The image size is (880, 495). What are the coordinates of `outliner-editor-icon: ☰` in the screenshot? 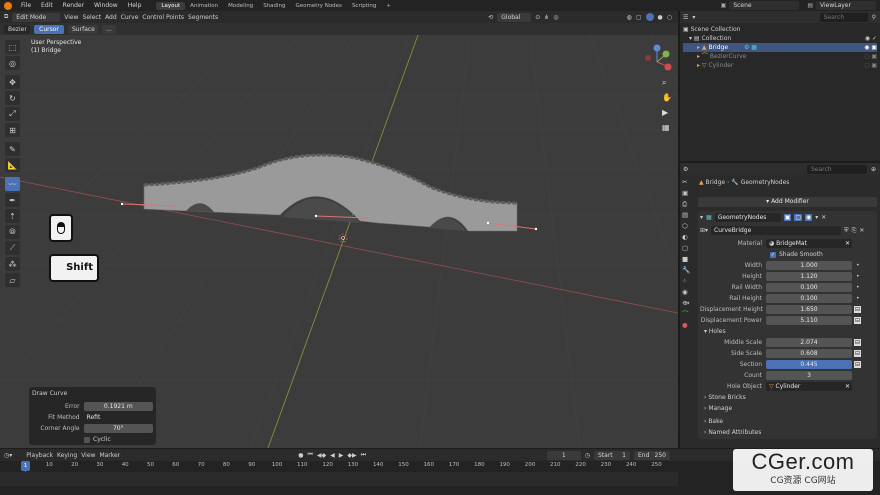 It's located at (685, 17).